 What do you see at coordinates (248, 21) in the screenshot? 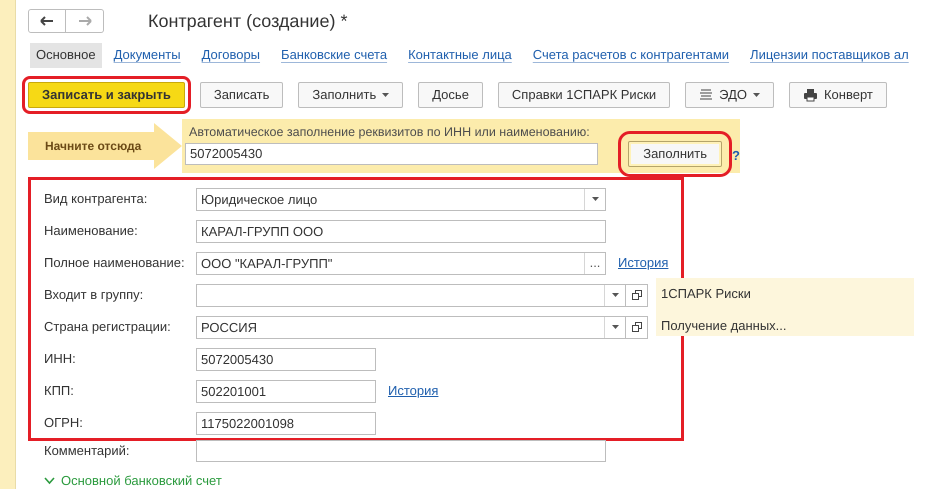
I see `window-title: Контрагент (создание) *` at bounding box center [248, 21].